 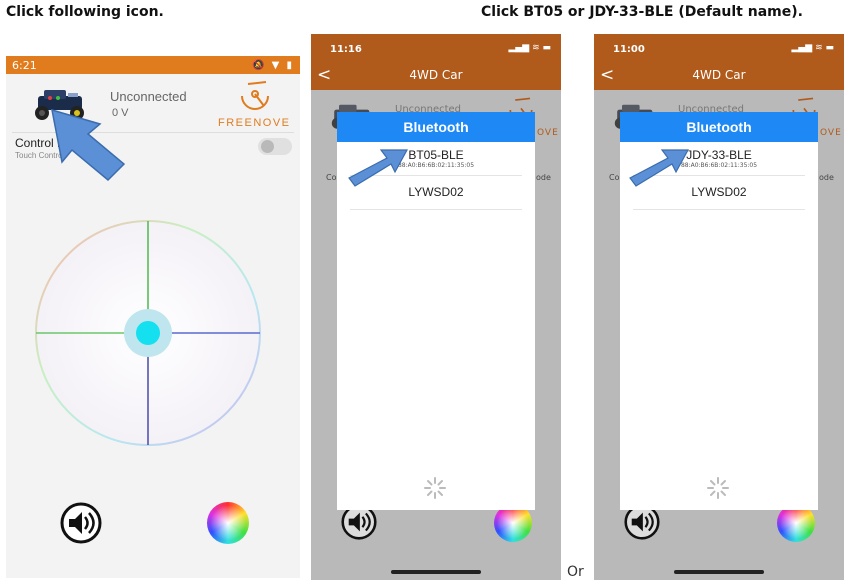 What do you see at coordinates (275, 146) in the screenshot?
I see `control-mode-toggle` at bounding box center [275, 146].